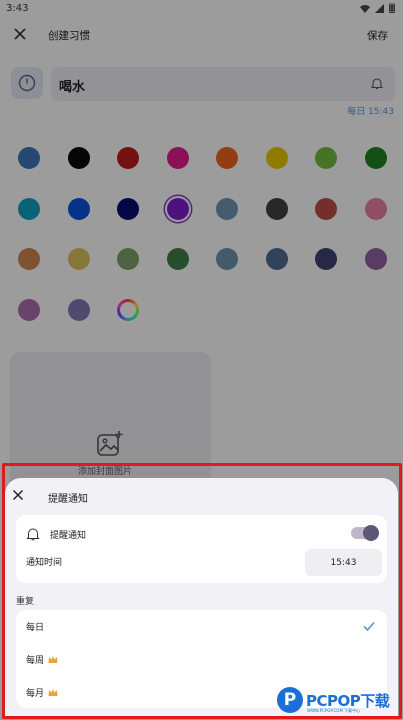 The width and height of the screenshot is (403, 720). I want to click on bell-icon, so click(33, 534).